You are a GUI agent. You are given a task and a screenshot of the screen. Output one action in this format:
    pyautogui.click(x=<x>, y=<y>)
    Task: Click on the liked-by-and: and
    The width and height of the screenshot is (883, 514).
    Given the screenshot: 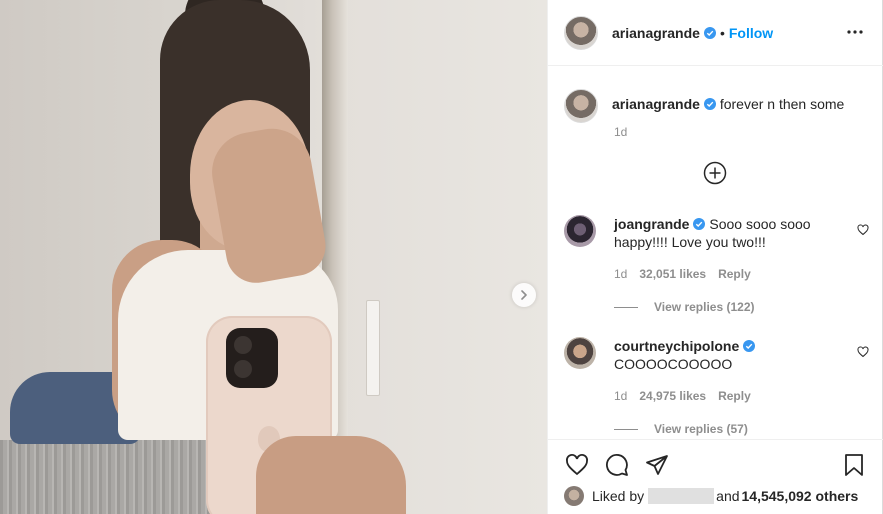 What is the action you would take?
    pyautogui.click(x=728, y=496)
    